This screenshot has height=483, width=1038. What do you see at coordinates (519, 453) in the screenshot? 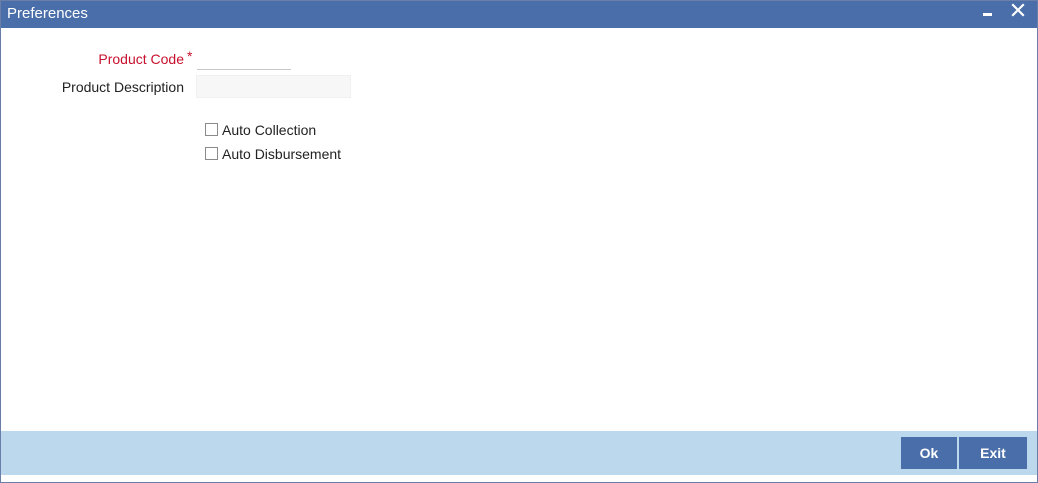
I see `footer-bar: Ok Exit` at bounding box center [519, 453].